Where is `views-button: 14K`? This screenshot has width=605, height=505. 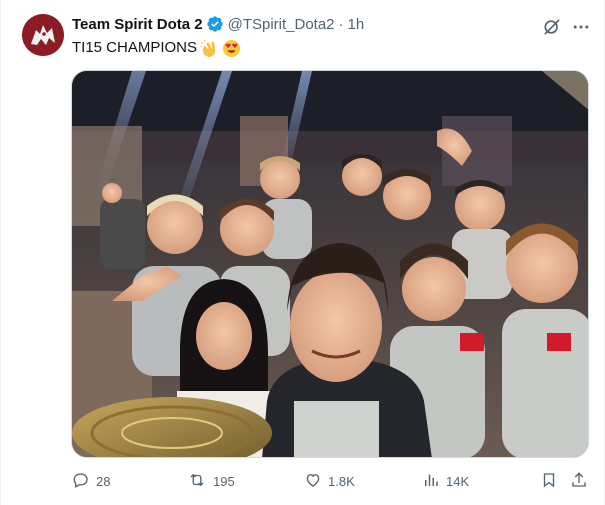
views-button: 14K is located at coordinates (445, 481).